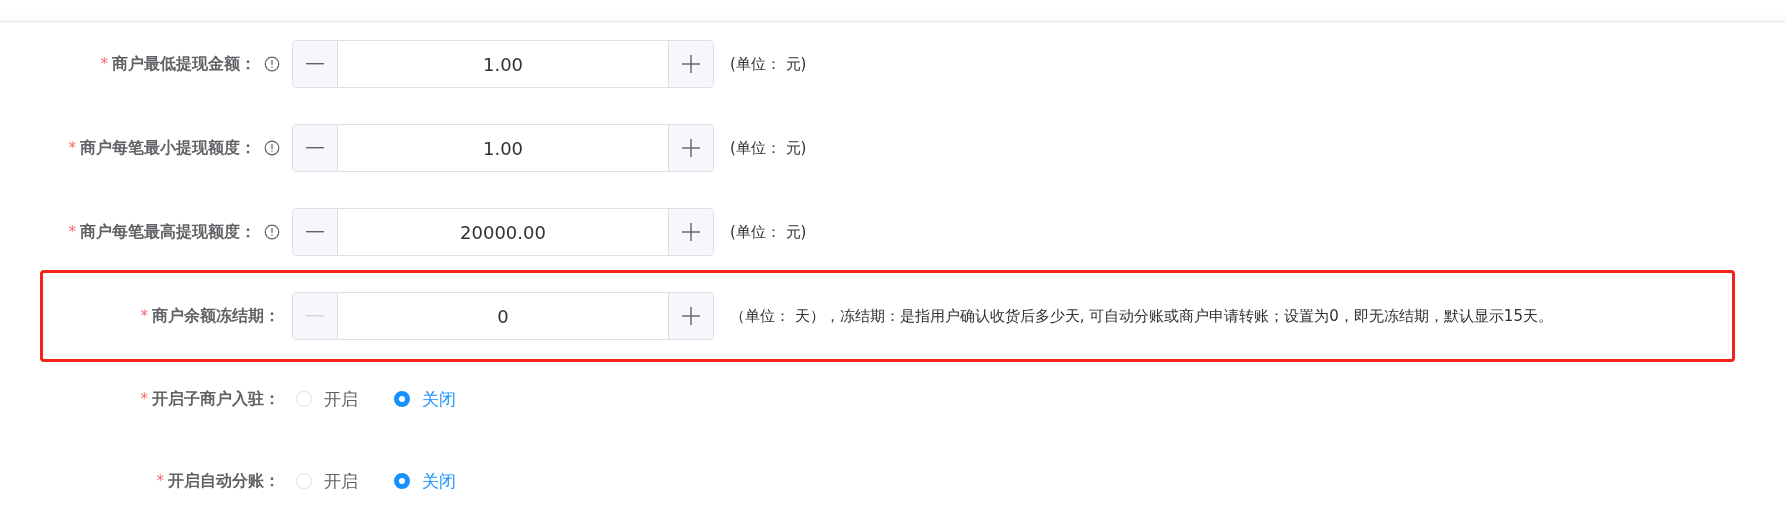 The height and width of the screenshot is (518, 1785). What do you see at coordinates (216, 316) in the screenshot?
I see `field-label: 商户余额冻结期：` at bounding box center [216, 316].